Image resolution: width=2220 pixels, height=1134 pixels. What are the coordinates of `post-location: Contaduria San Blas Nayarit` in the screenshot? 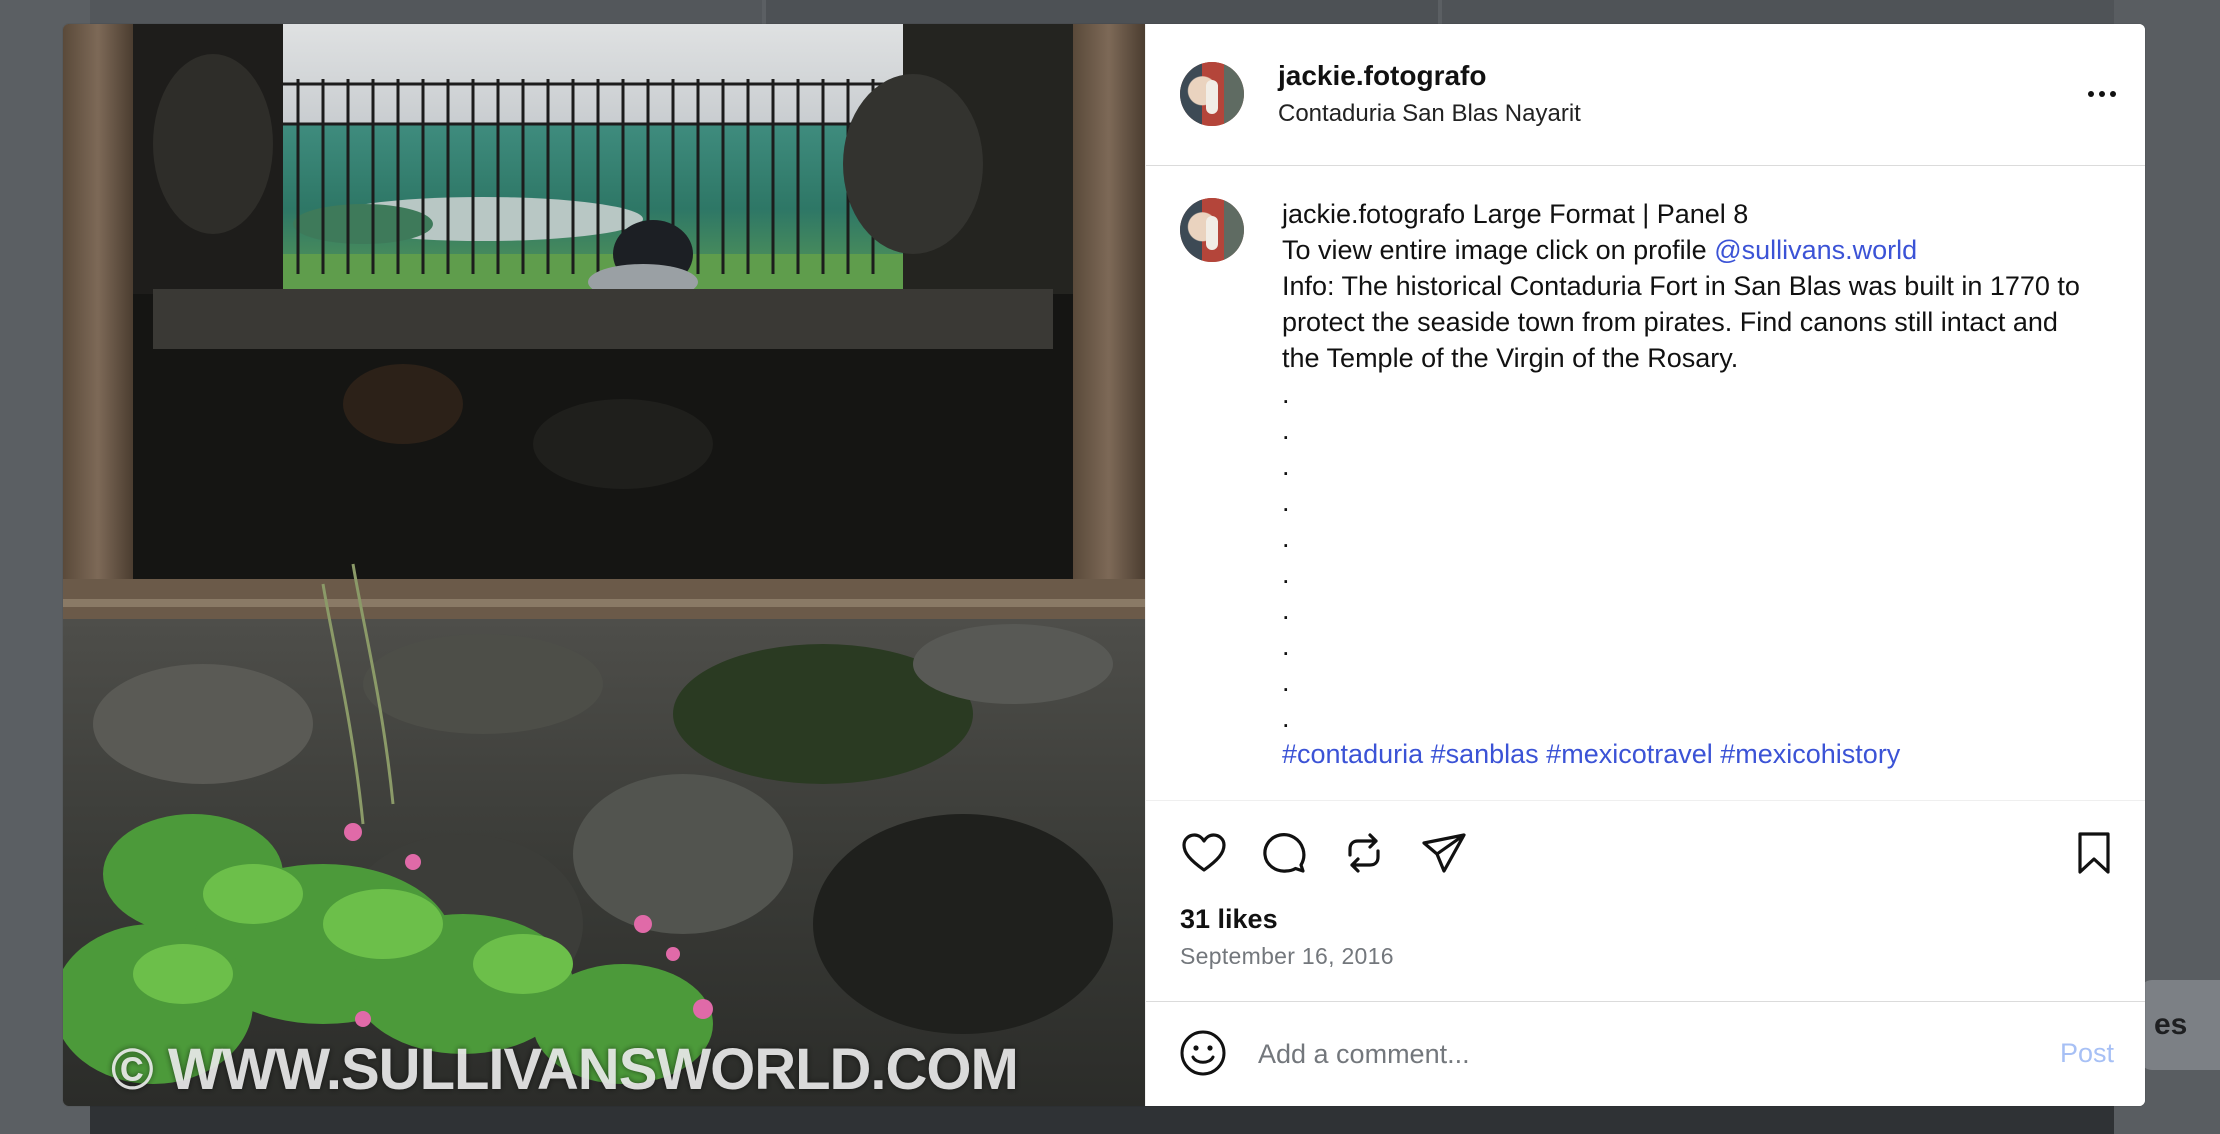 It's located at (1429, 114).